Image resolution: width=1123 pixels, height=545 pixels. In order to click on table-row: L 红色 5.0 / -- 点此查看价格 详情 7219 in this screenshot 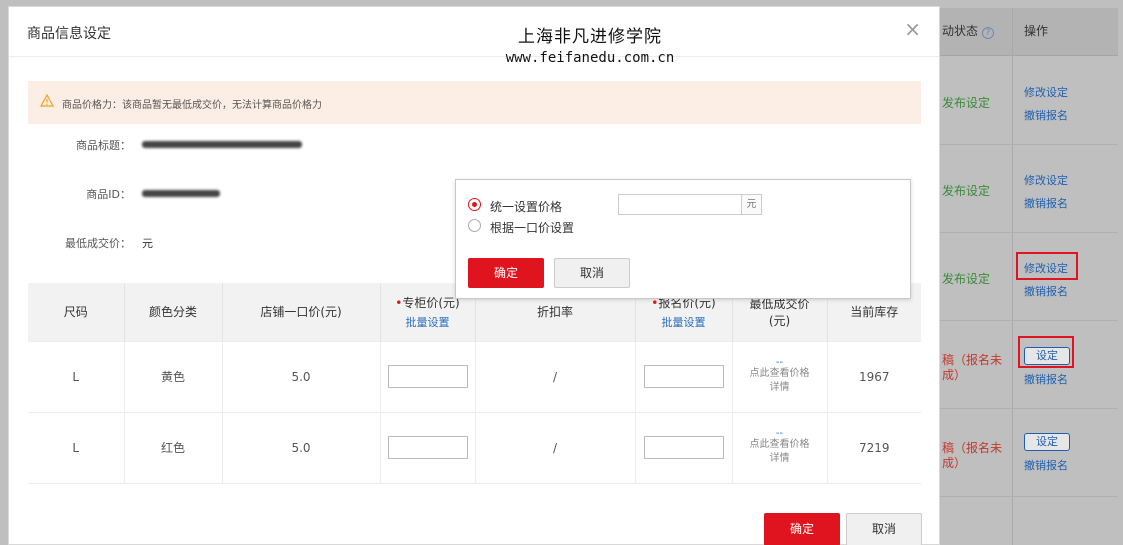, I will do `click(474, 447)`.